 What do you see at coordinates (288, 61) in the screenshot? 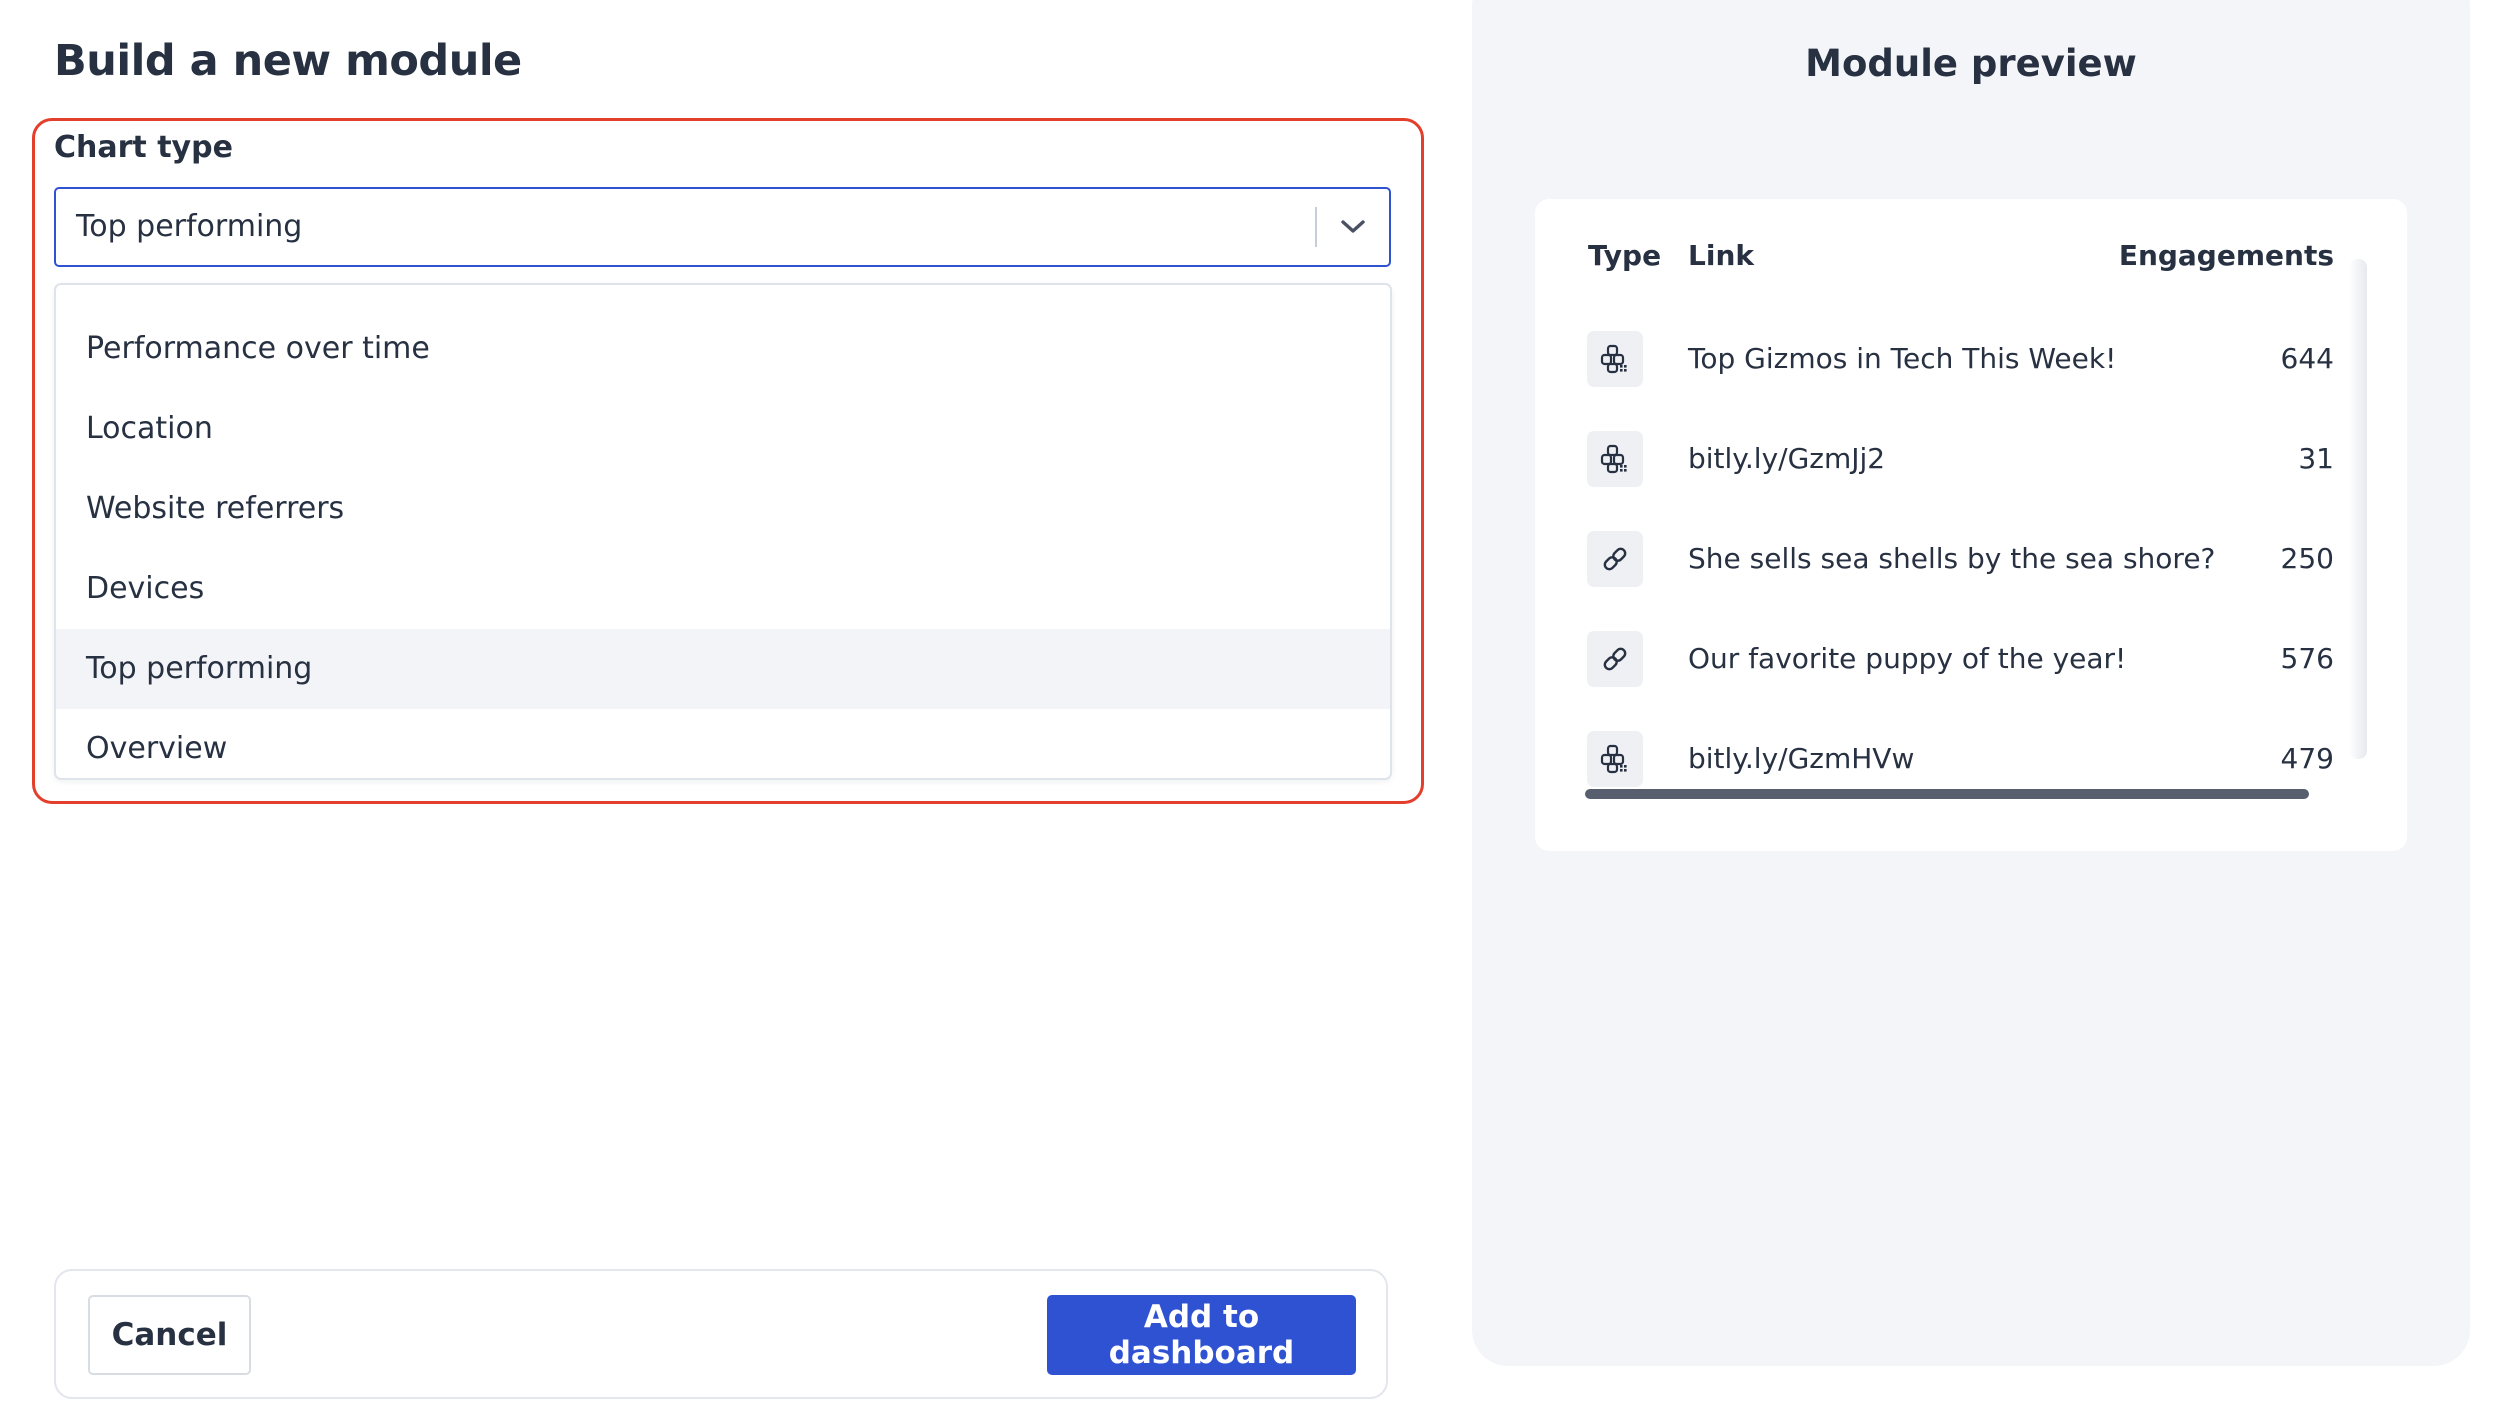
I see `page-title: Build a new module` at bounding box center [288, 61].